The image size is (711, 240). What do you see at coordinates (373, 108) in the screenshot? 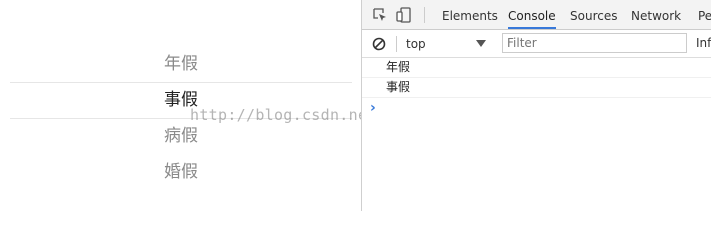
I see `prompt-chevron-icon: ›` at bounding box center [373, 108].